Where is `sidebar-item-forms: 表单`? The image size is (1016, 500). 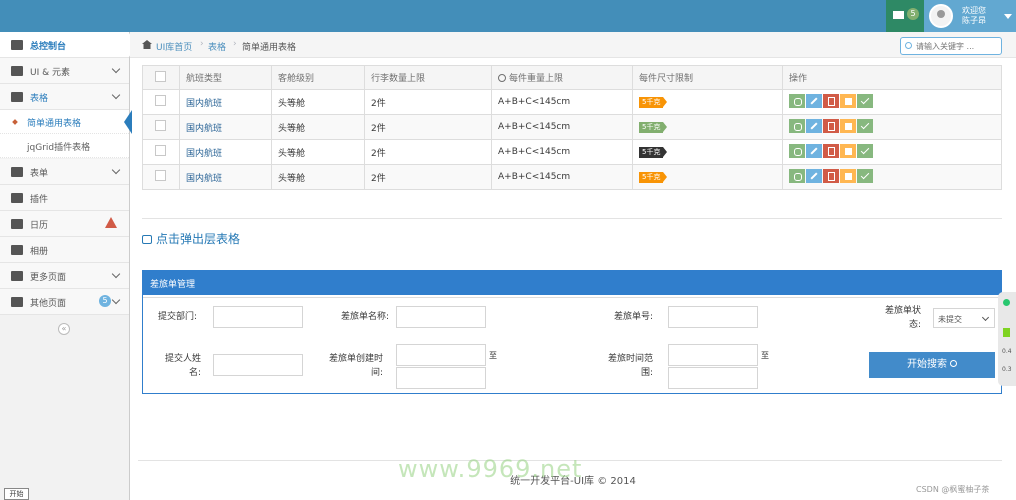 sidebar-item-forms: 表单 is located at coordinates (64, 172).